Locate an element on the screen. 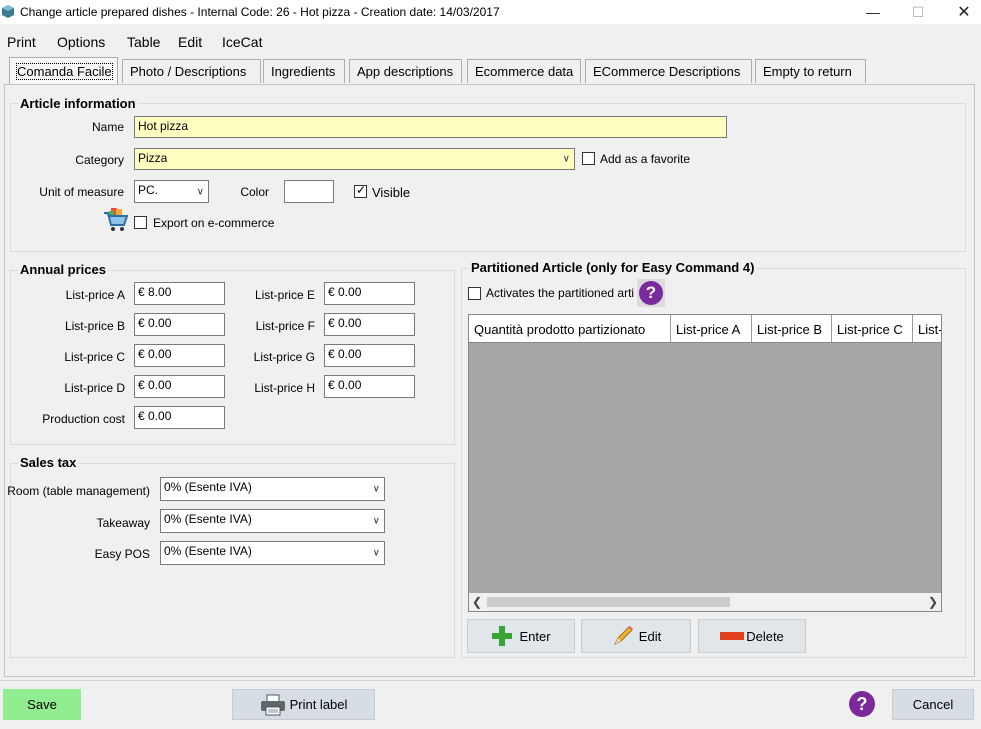  price-e-label: List-price E is located at coordinates (284, 295).